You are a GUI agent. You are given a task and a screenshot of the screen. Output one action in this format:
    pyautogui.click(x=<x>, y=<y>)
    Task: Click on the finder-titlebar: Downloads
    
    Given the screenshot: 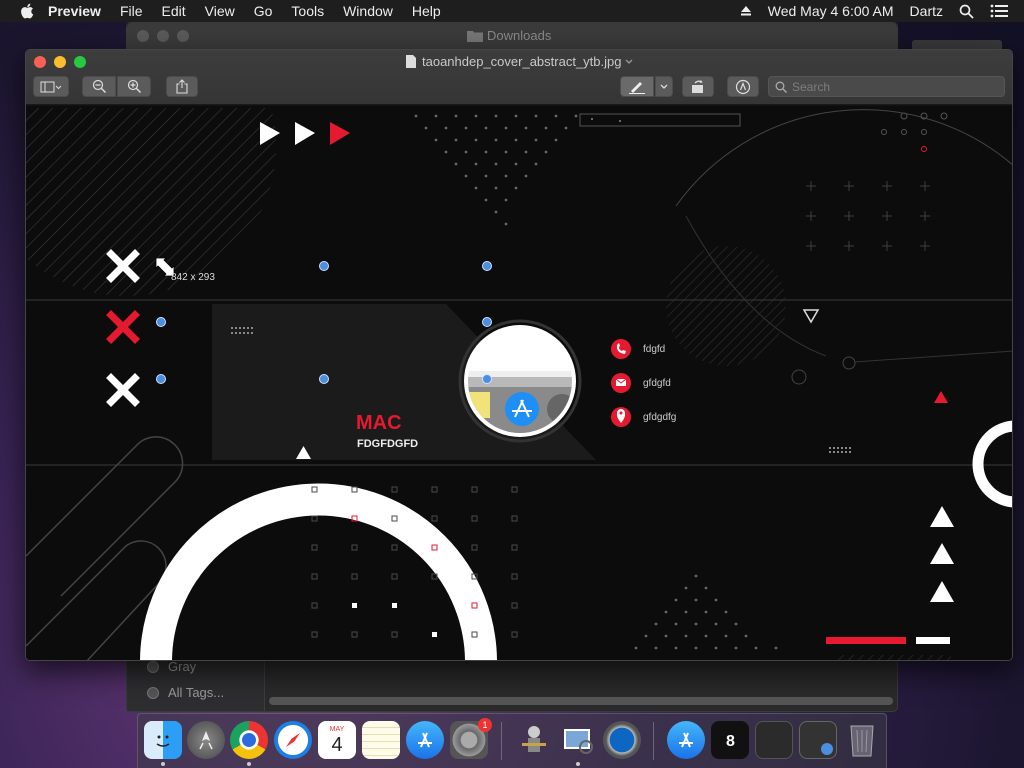 What is the action you would take?
    pyautogui.click(x=512, y=36)
    